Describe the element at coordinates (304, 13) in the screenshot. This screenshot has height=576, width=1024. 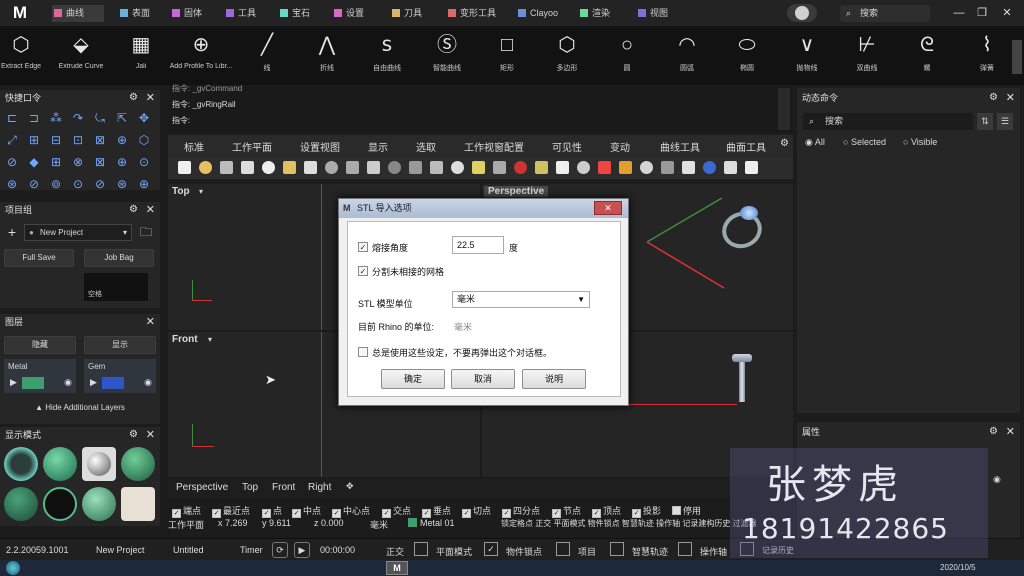
I see `top-tab-4: 宝石` at that location.